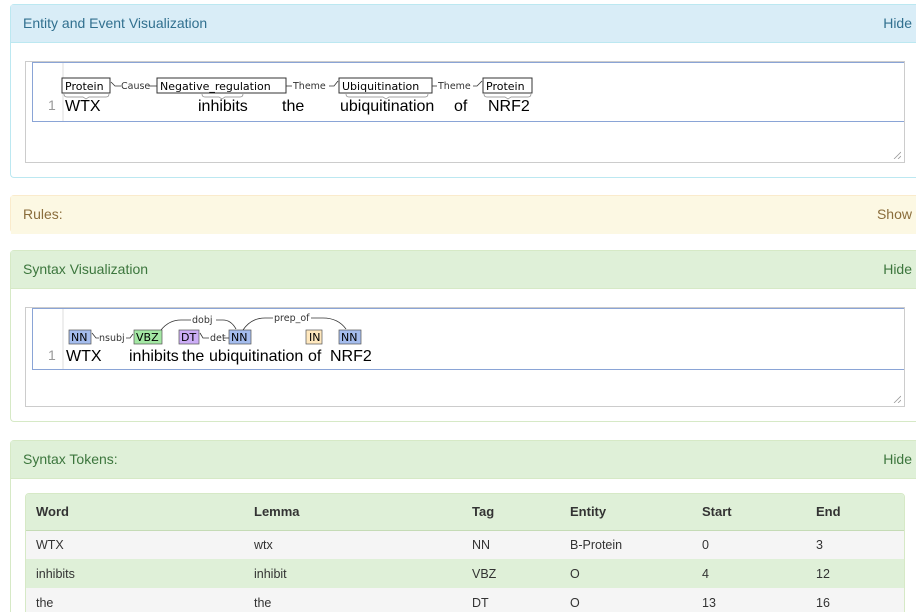 The width and height of the screenshot is (916, 612). What do you see at coordinates (334, 83) in the screenshot?
I see `entity-arc-theme-1-head` at bounding box center [334, 83].